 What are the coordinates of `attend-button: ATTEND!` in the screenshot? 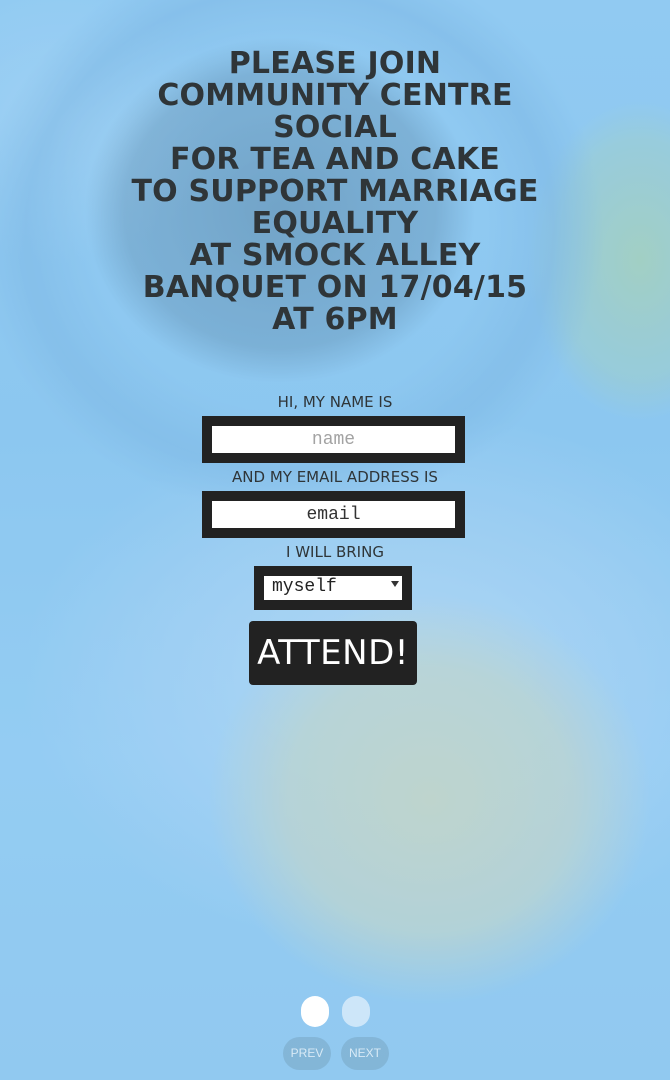 It's located at (333, 653).